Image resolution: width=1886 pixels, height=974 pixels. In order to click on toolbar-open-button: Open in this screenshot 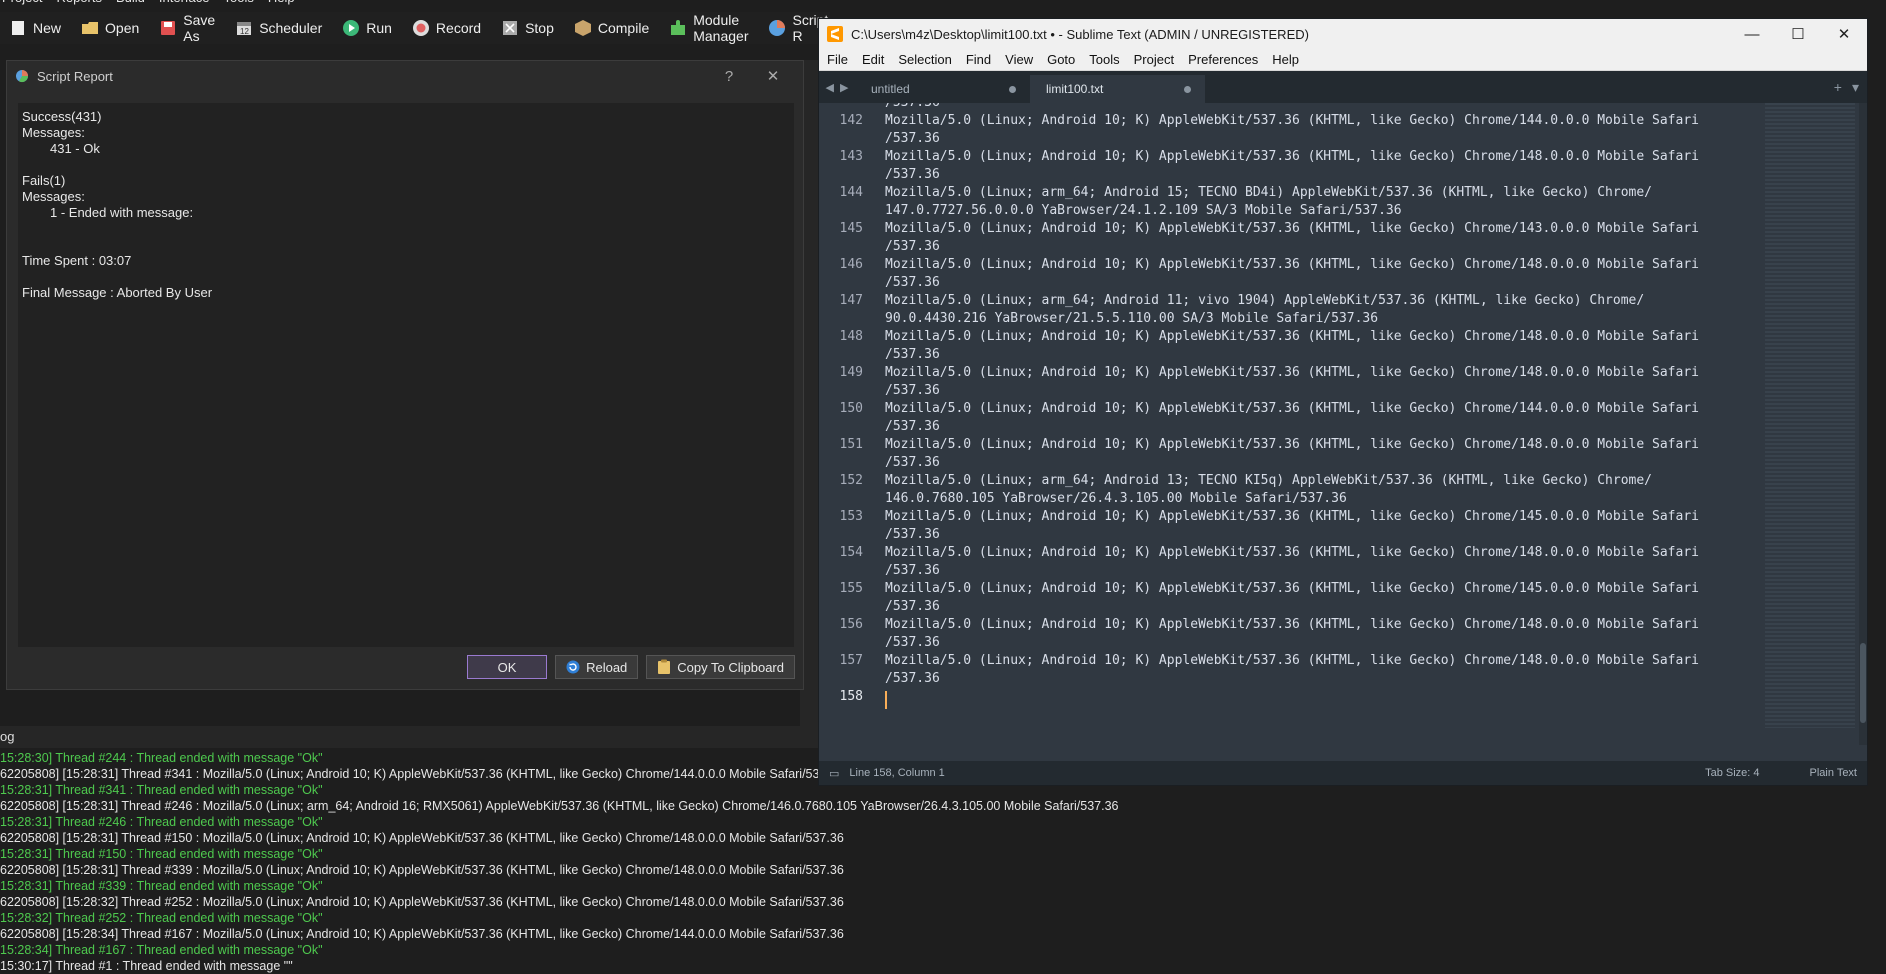, I will do `click(110, 28)`.